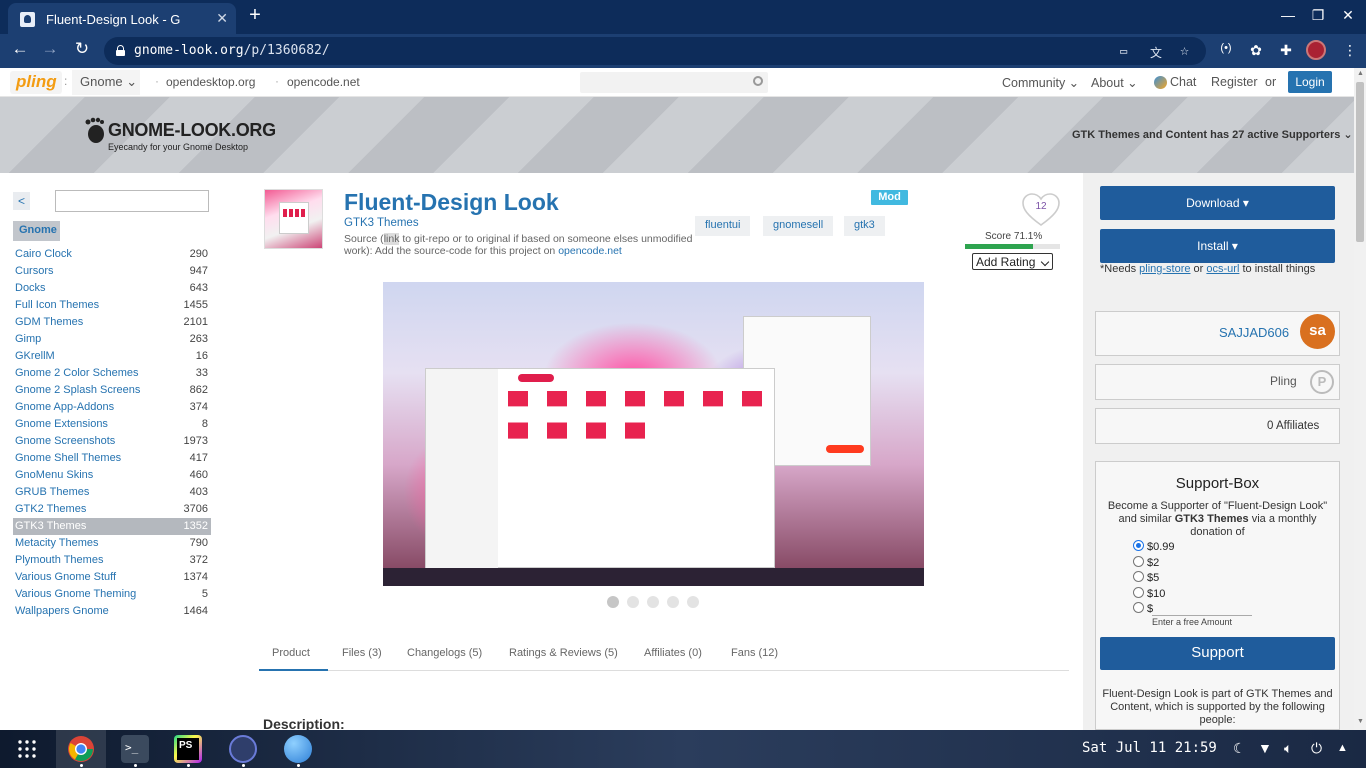 The width and height of the screenshot is (1366, 768). I want to click on sidebar-category-item: Metacity Themes 790, so click(112, 543).